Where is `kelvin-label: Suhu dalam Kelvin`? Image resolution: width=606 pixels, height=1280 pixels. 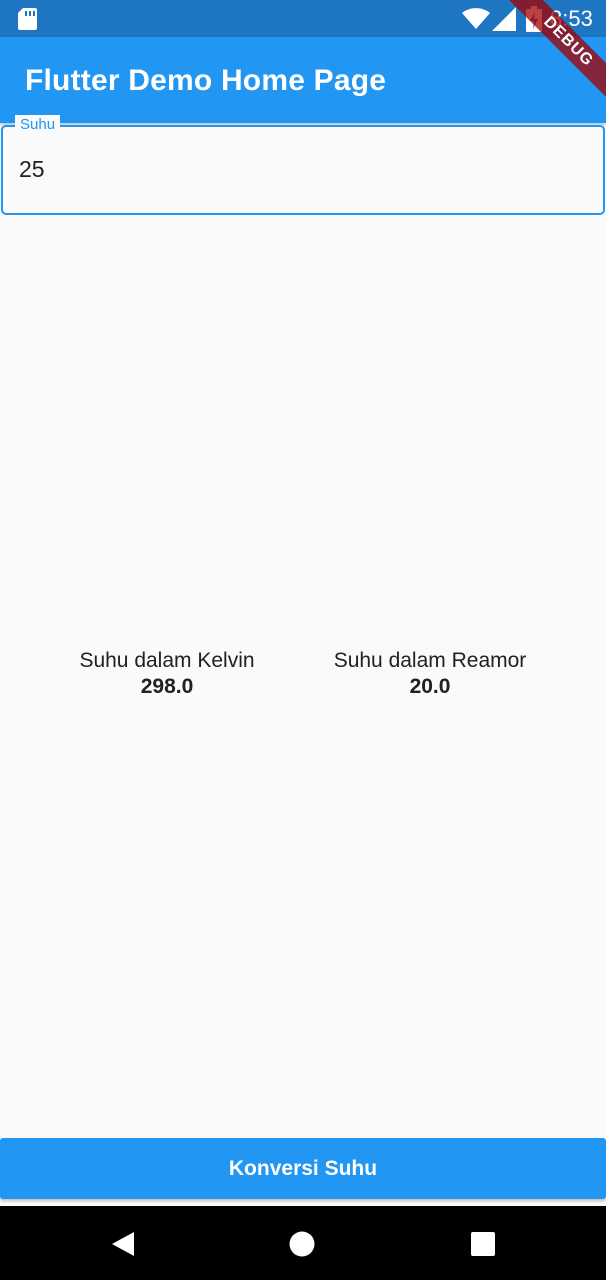 kelvin-label: Suhu dalam Kelvin is located at coordinates (167, 660).